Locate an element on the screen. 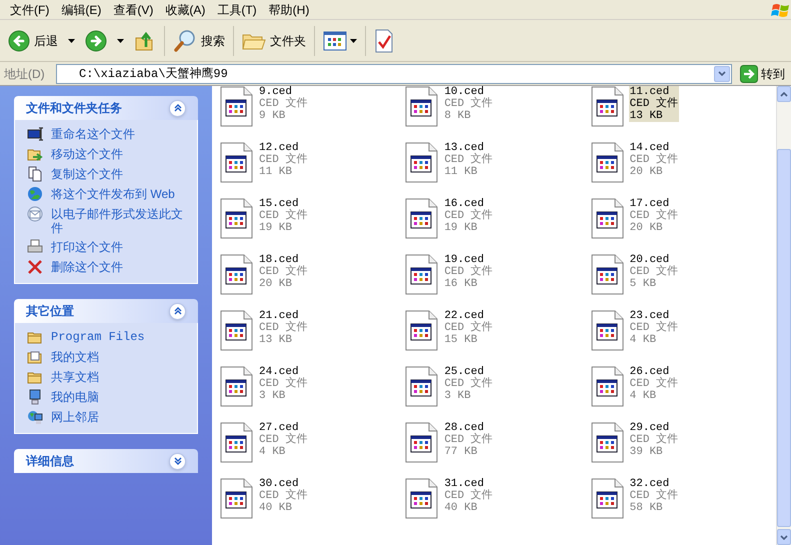 The height and width of the screenshot is (545, 791). task-link: 网上邻居 is located at coordinates (75, 416).